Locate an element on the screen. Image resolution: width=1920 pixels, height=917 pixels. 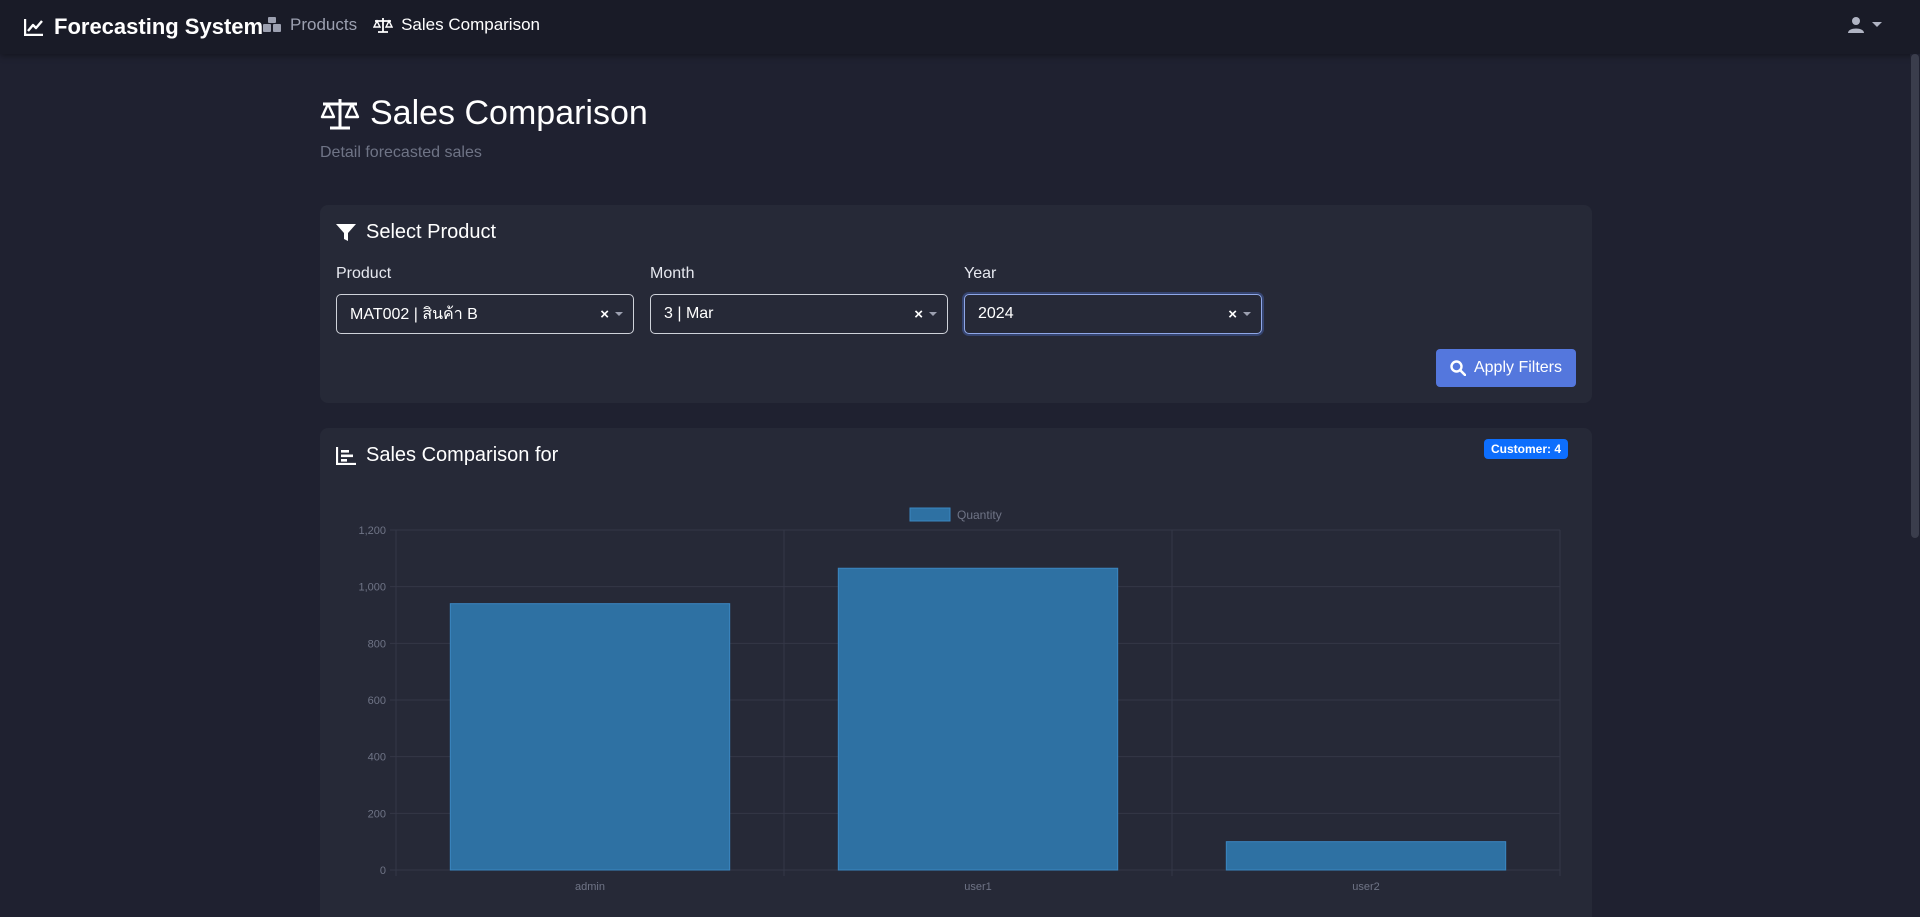
user-icon is located at coordinates (1856, 25).